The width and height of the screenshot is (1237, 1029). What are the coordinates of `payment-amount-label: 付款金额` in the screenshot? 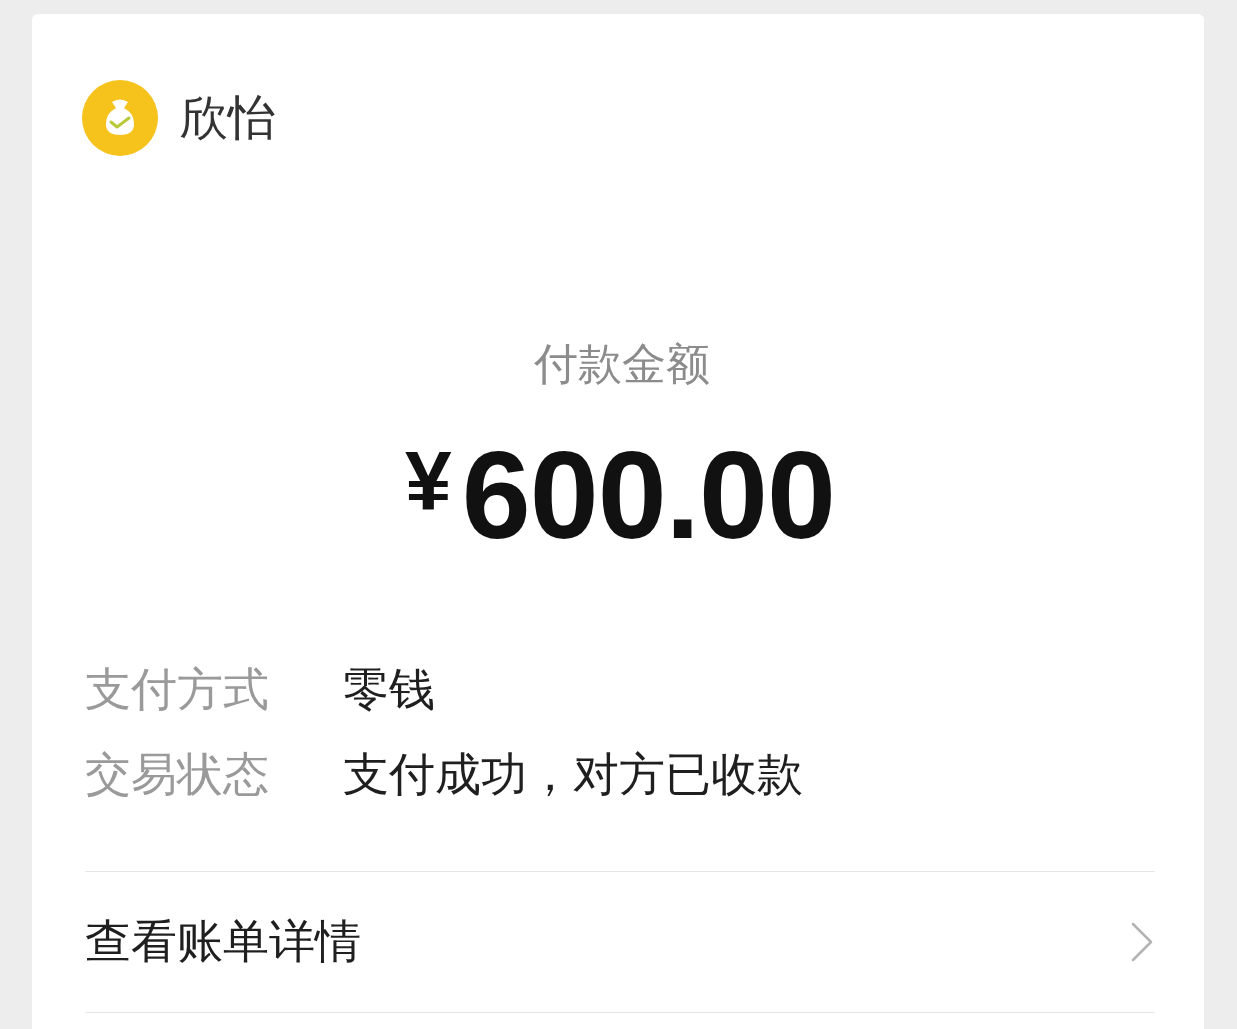 It's located at (622, 364).